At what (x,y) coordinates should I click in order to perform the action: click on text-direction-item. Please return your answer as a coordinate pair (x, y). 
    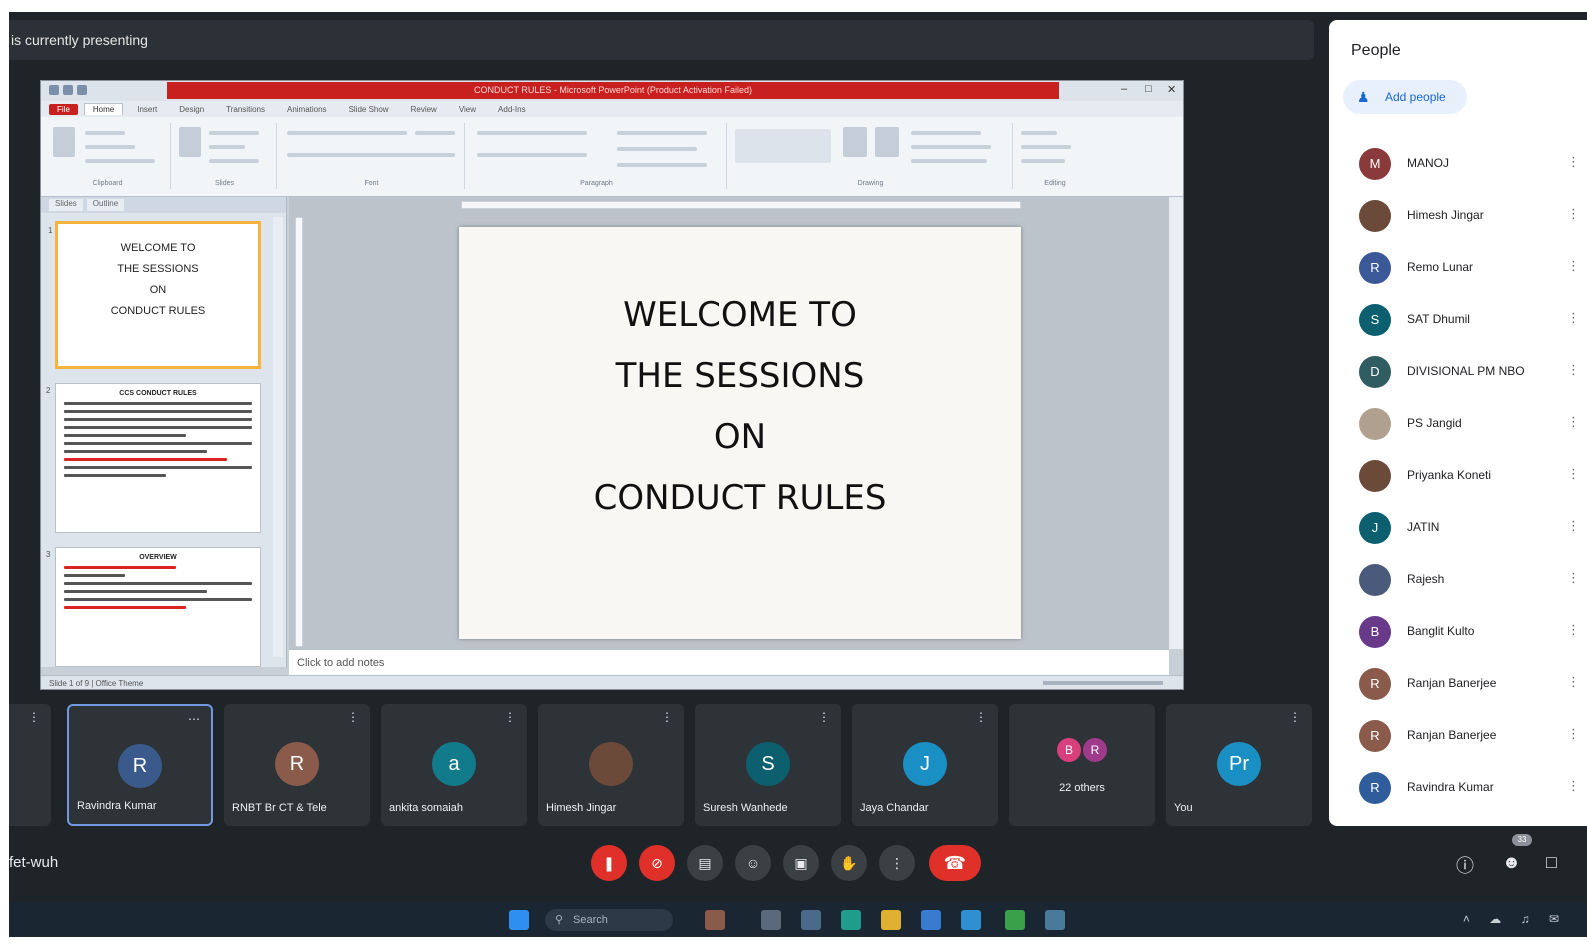
    Looking at the image, I should click on (662, 133).